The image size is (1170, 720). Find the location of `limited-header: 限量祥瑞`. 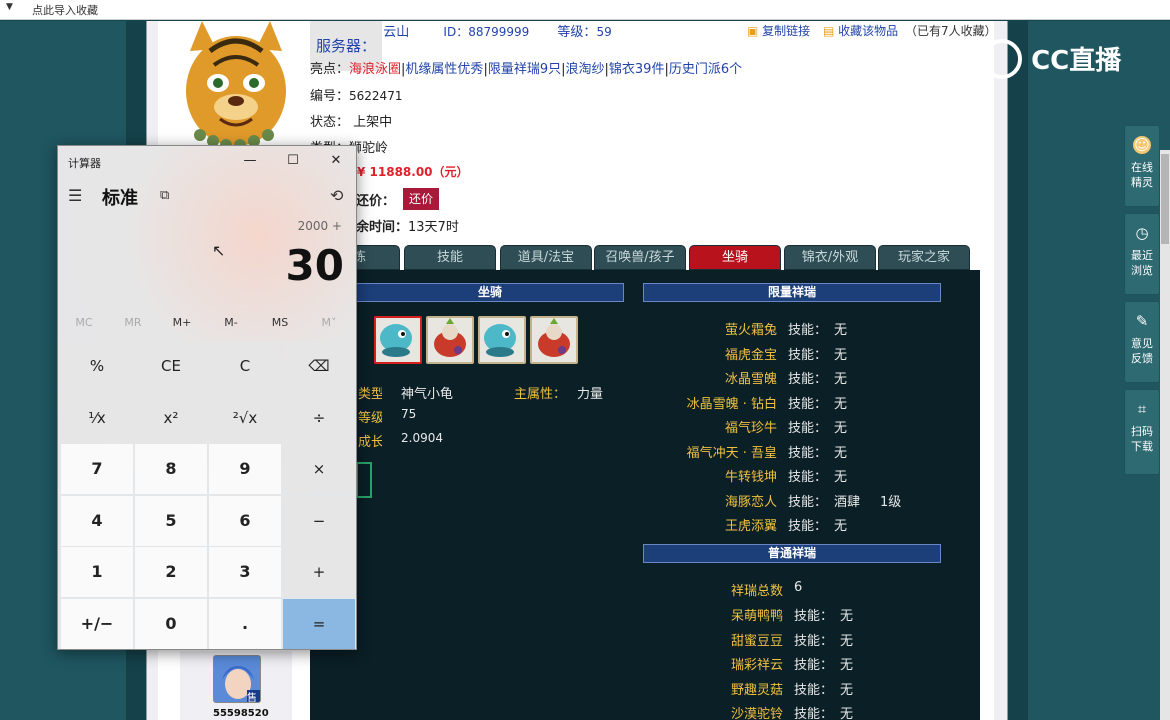

limited-header: 限量祥瑞 is located at coordinates (792, 292).